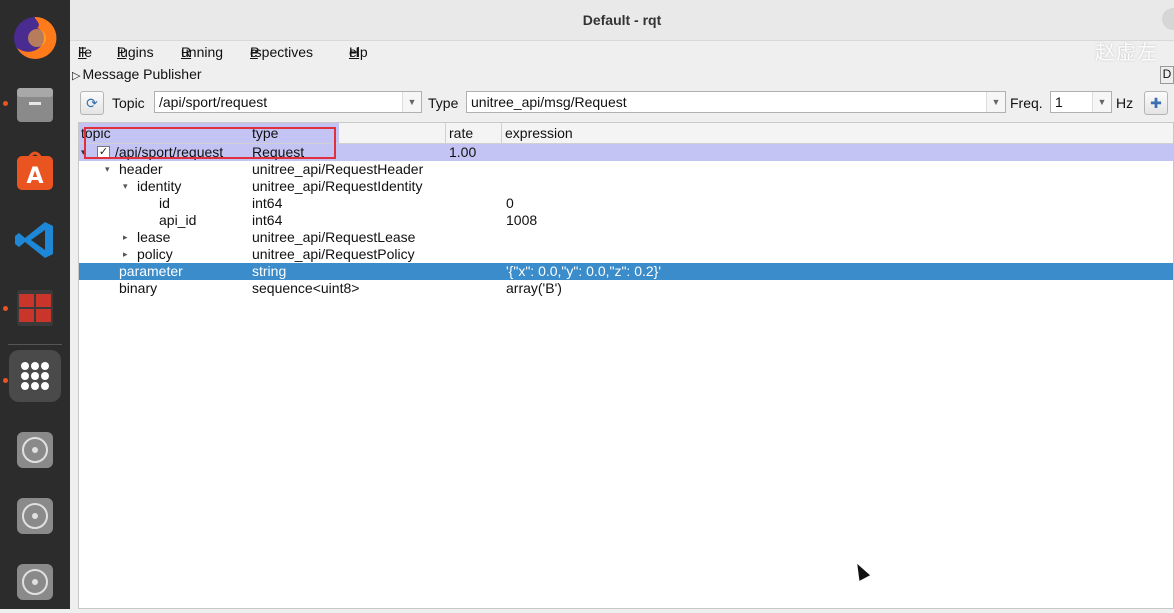 Image resolution: width=1174 pixels, height=613 pixels. I want to click on type-cell: unitree_api/RequestHeader, so click(338, 169).